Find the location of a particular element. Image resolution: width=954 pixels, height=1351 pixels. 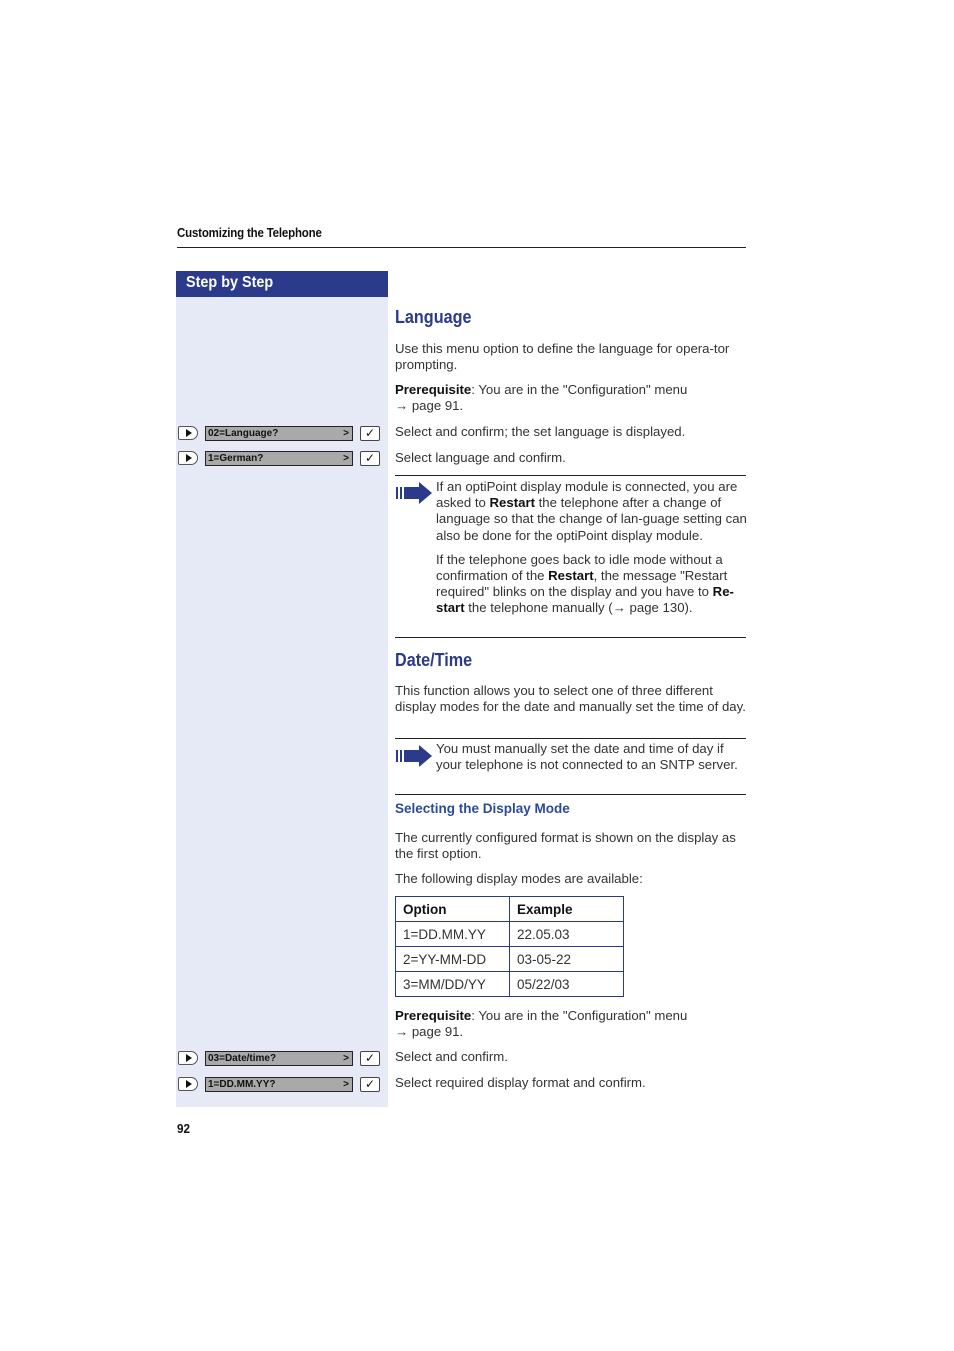

table-header-row: Option Example is located at coordinates (509, 909).